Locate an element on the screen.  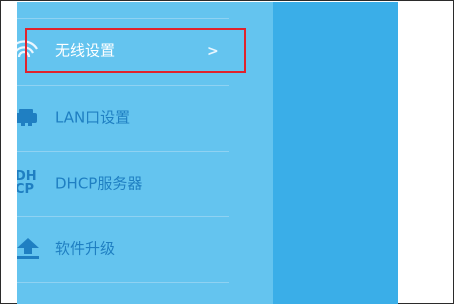
menu-item-lan-settings: LAN口设置 is located at coordinates (133, 117).